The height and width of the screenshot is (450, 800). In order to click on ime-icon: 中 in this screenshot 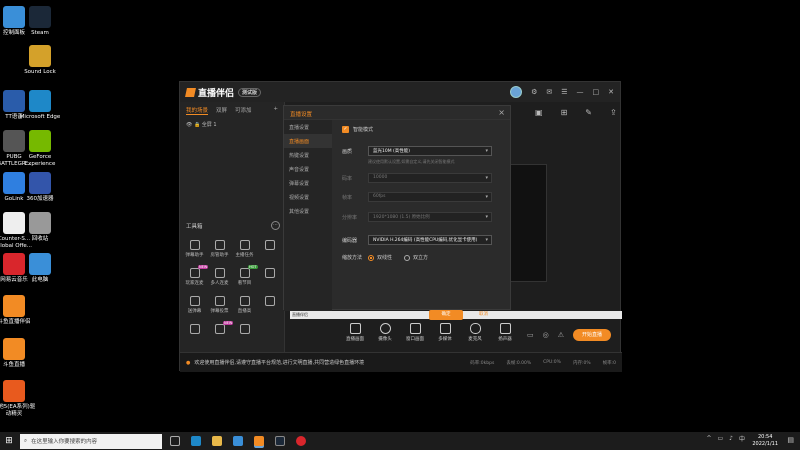, I will do `click(742, 438)`.